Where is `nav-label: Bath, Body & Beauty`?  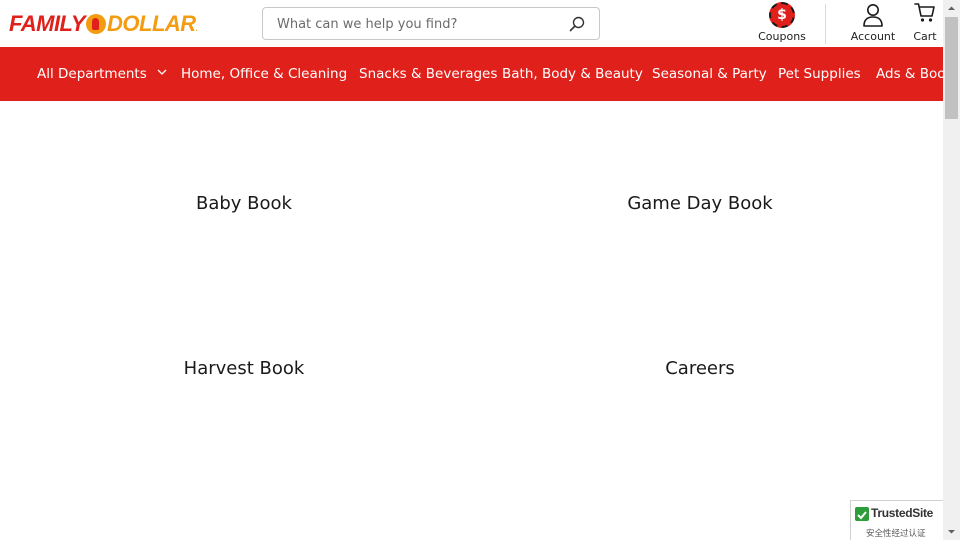
nav-label: Bath, Body & Beauty is located at coordinates (572, 74).